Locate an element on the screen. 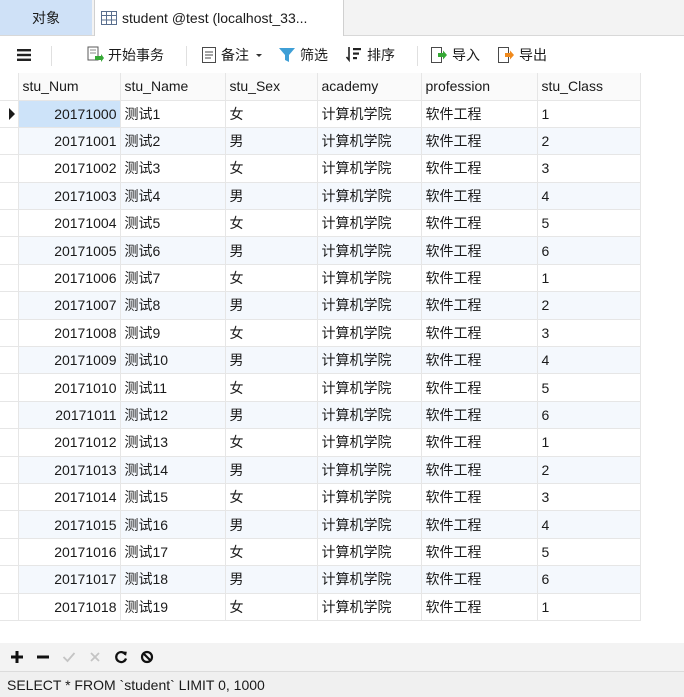 The height and width of the screenshot is (697, 684). column-header-stu-class: stu_Class is located at coordinates (589, 87).